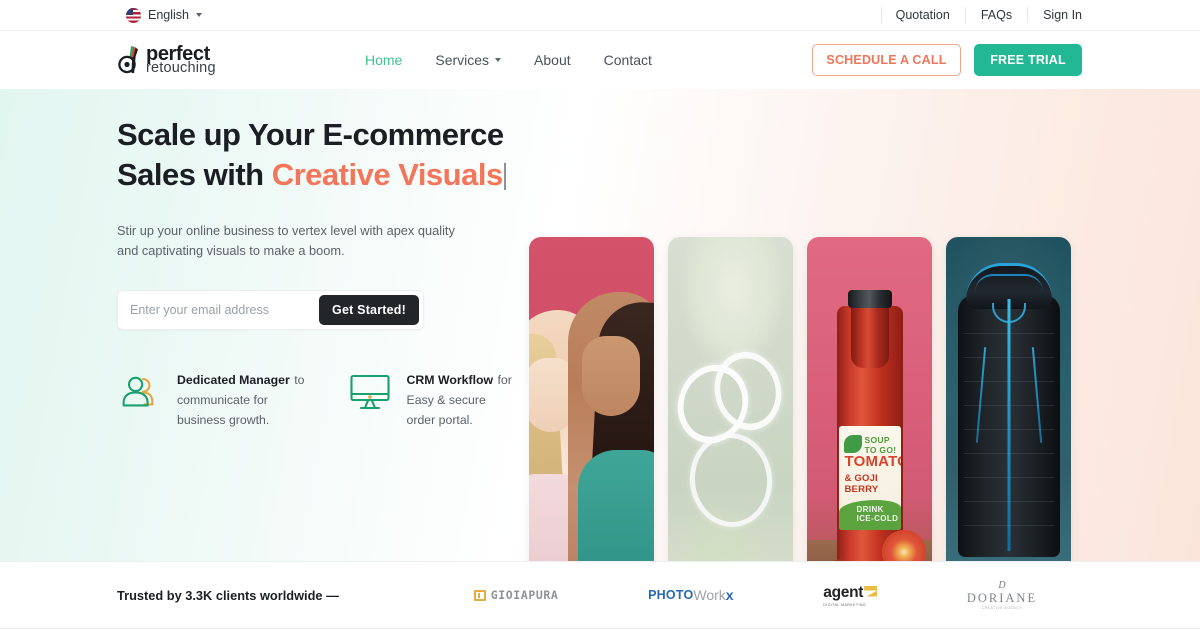 The height and width of the screenshot is (630, 1200). Describe the element at coordinates (370, 390) in the screenshot. I see `crm-workflow-monitor-icon` at that location.